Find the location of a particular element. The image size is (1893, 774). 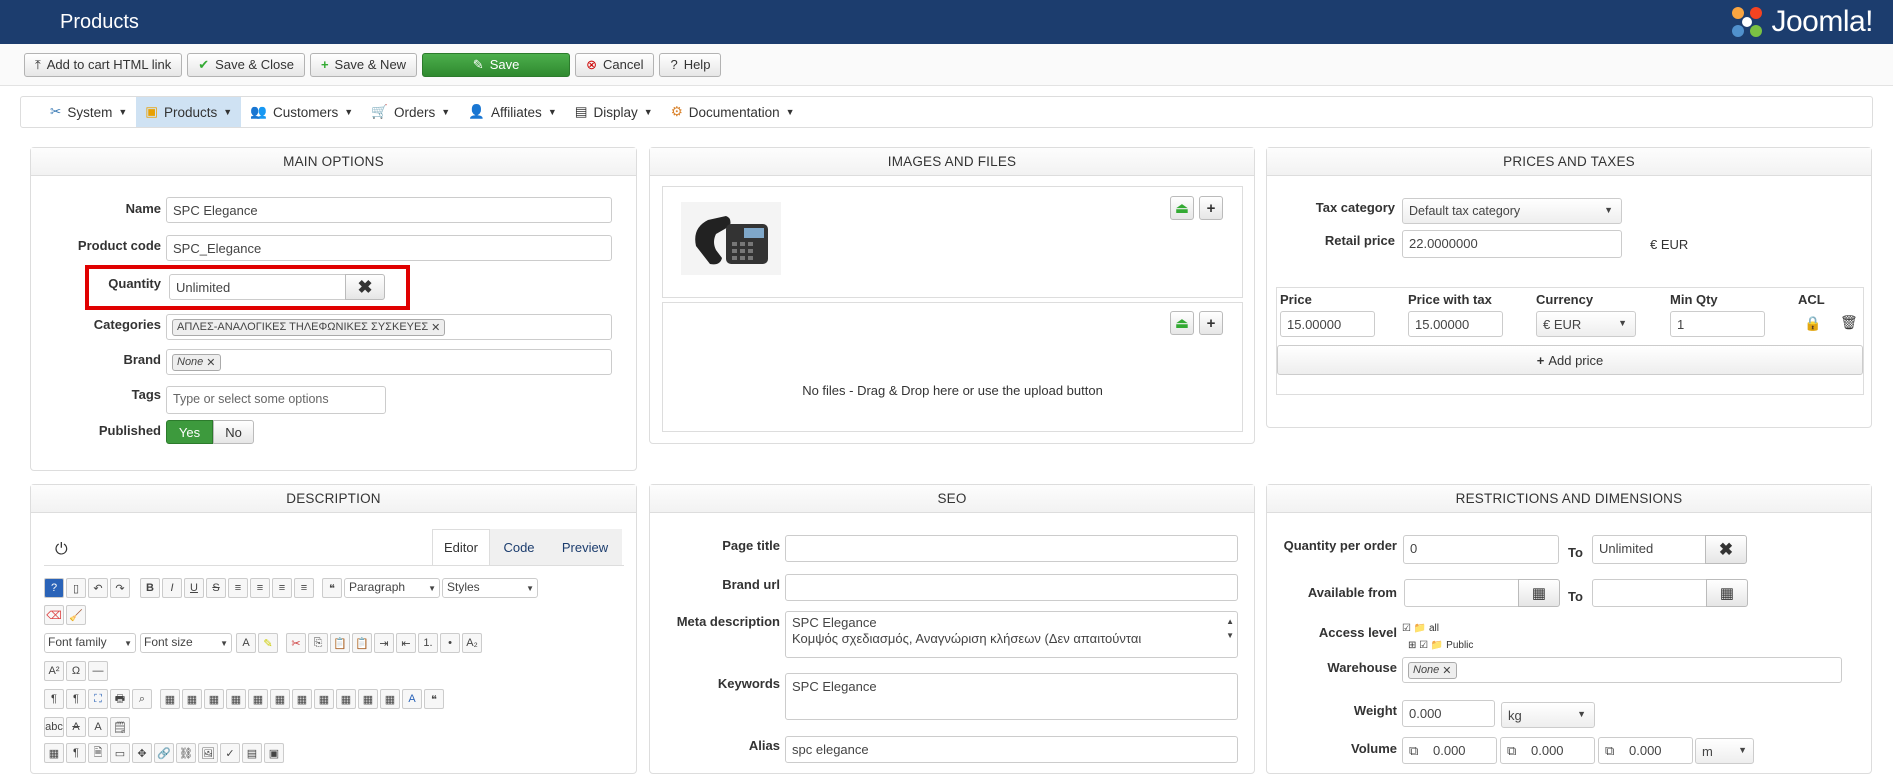

available-from-input is located at coordinates (1461, 593).